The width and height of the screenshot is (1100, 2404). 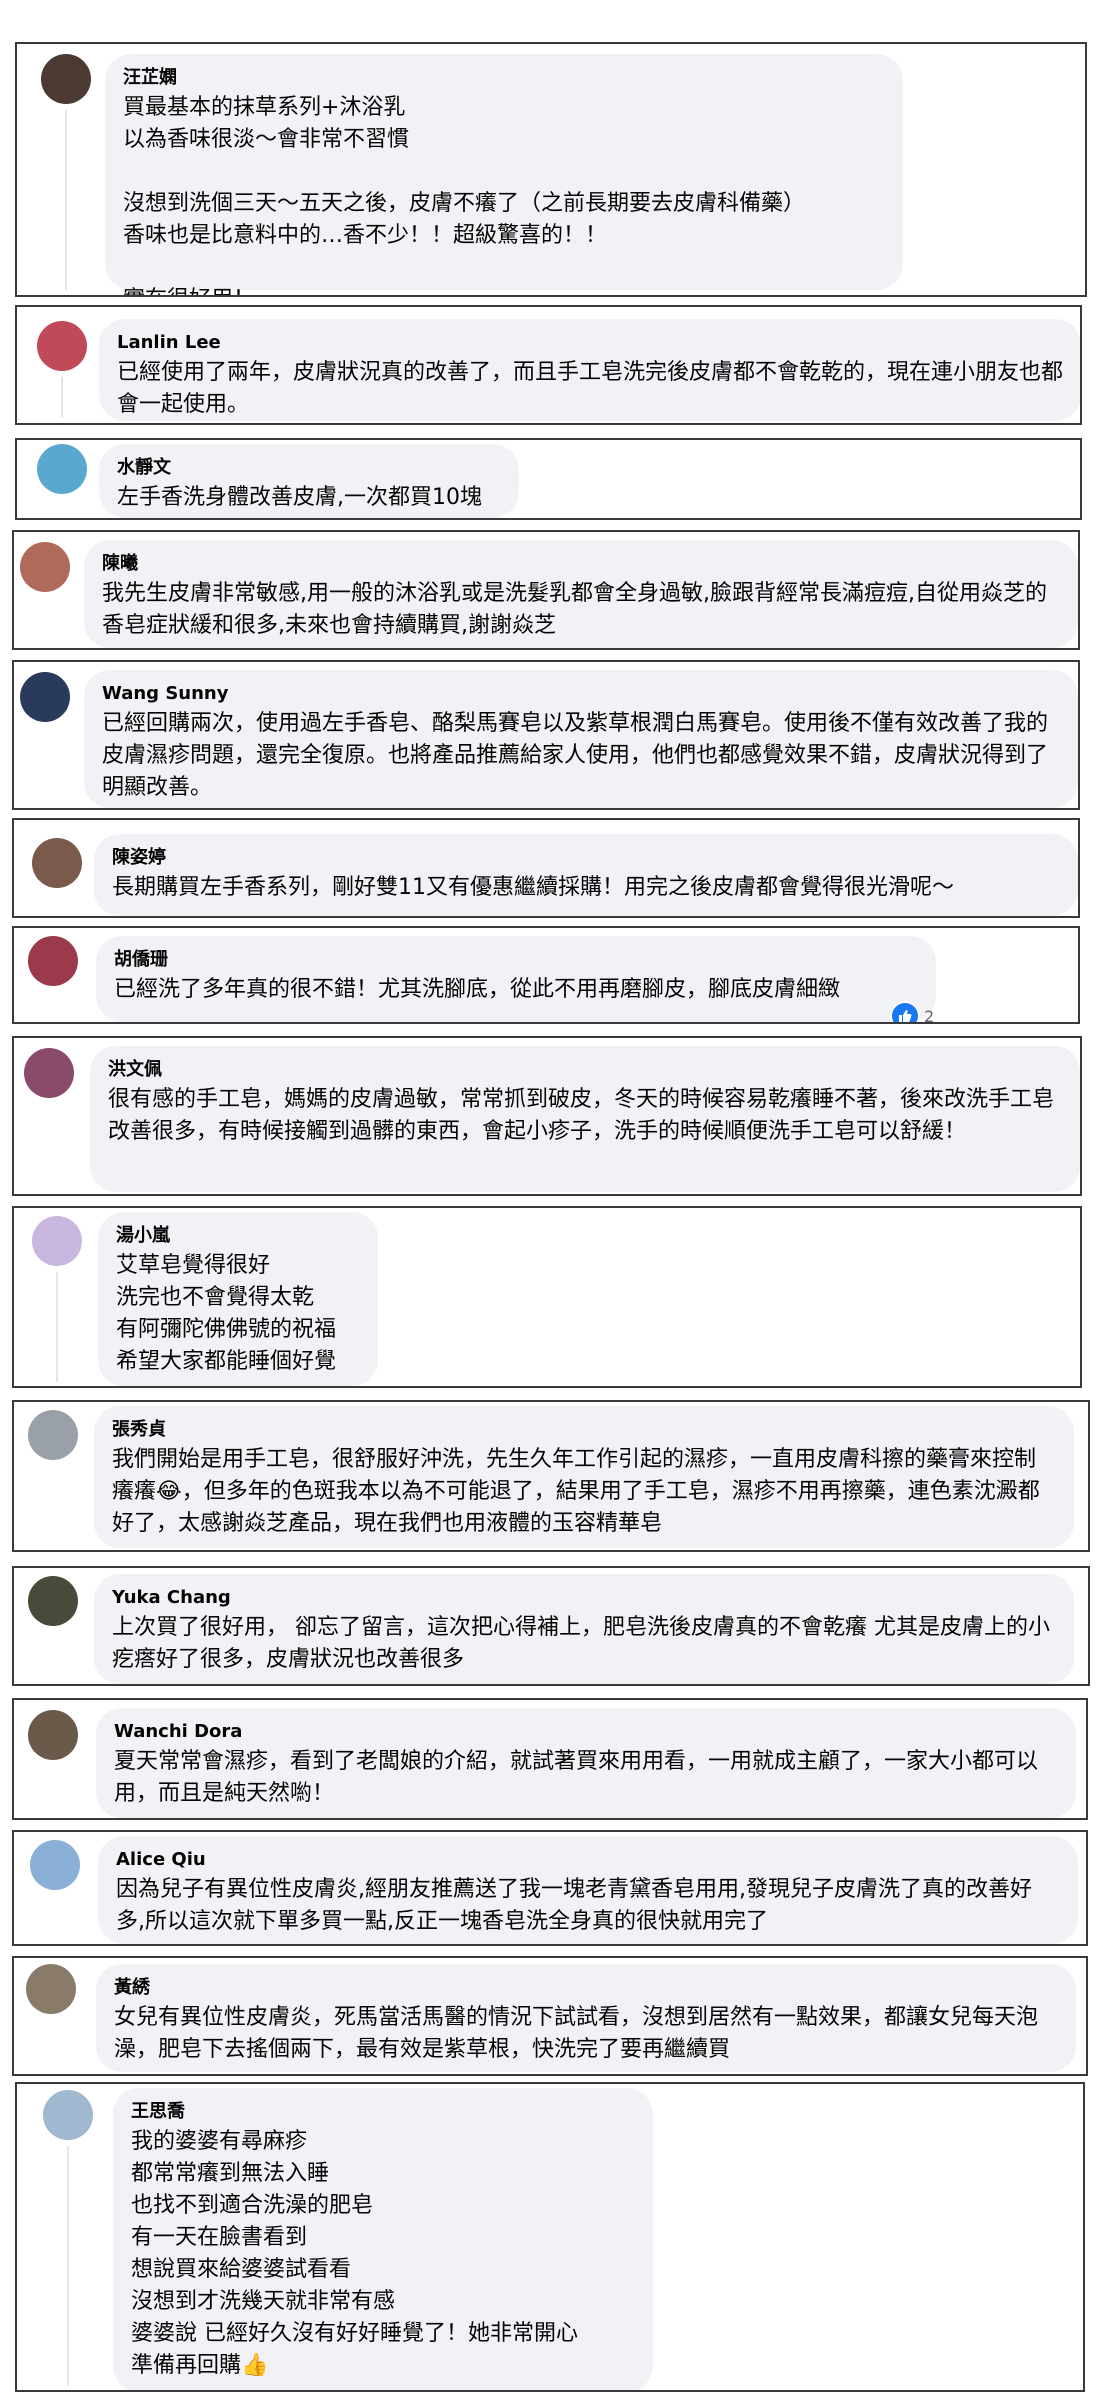 I want to click on commenter-name: Wang Sunny, so click(x=581, y=694).